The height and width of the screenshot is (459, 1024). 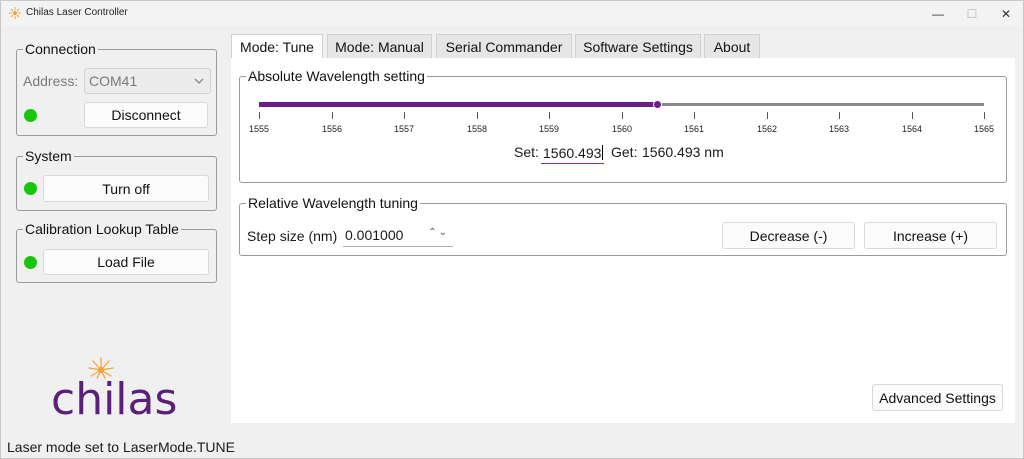 What do you see at coordinates (694, 129) in the screenshot?
I see `slider-tick-label: 1561` at bounding box center [694, 129].